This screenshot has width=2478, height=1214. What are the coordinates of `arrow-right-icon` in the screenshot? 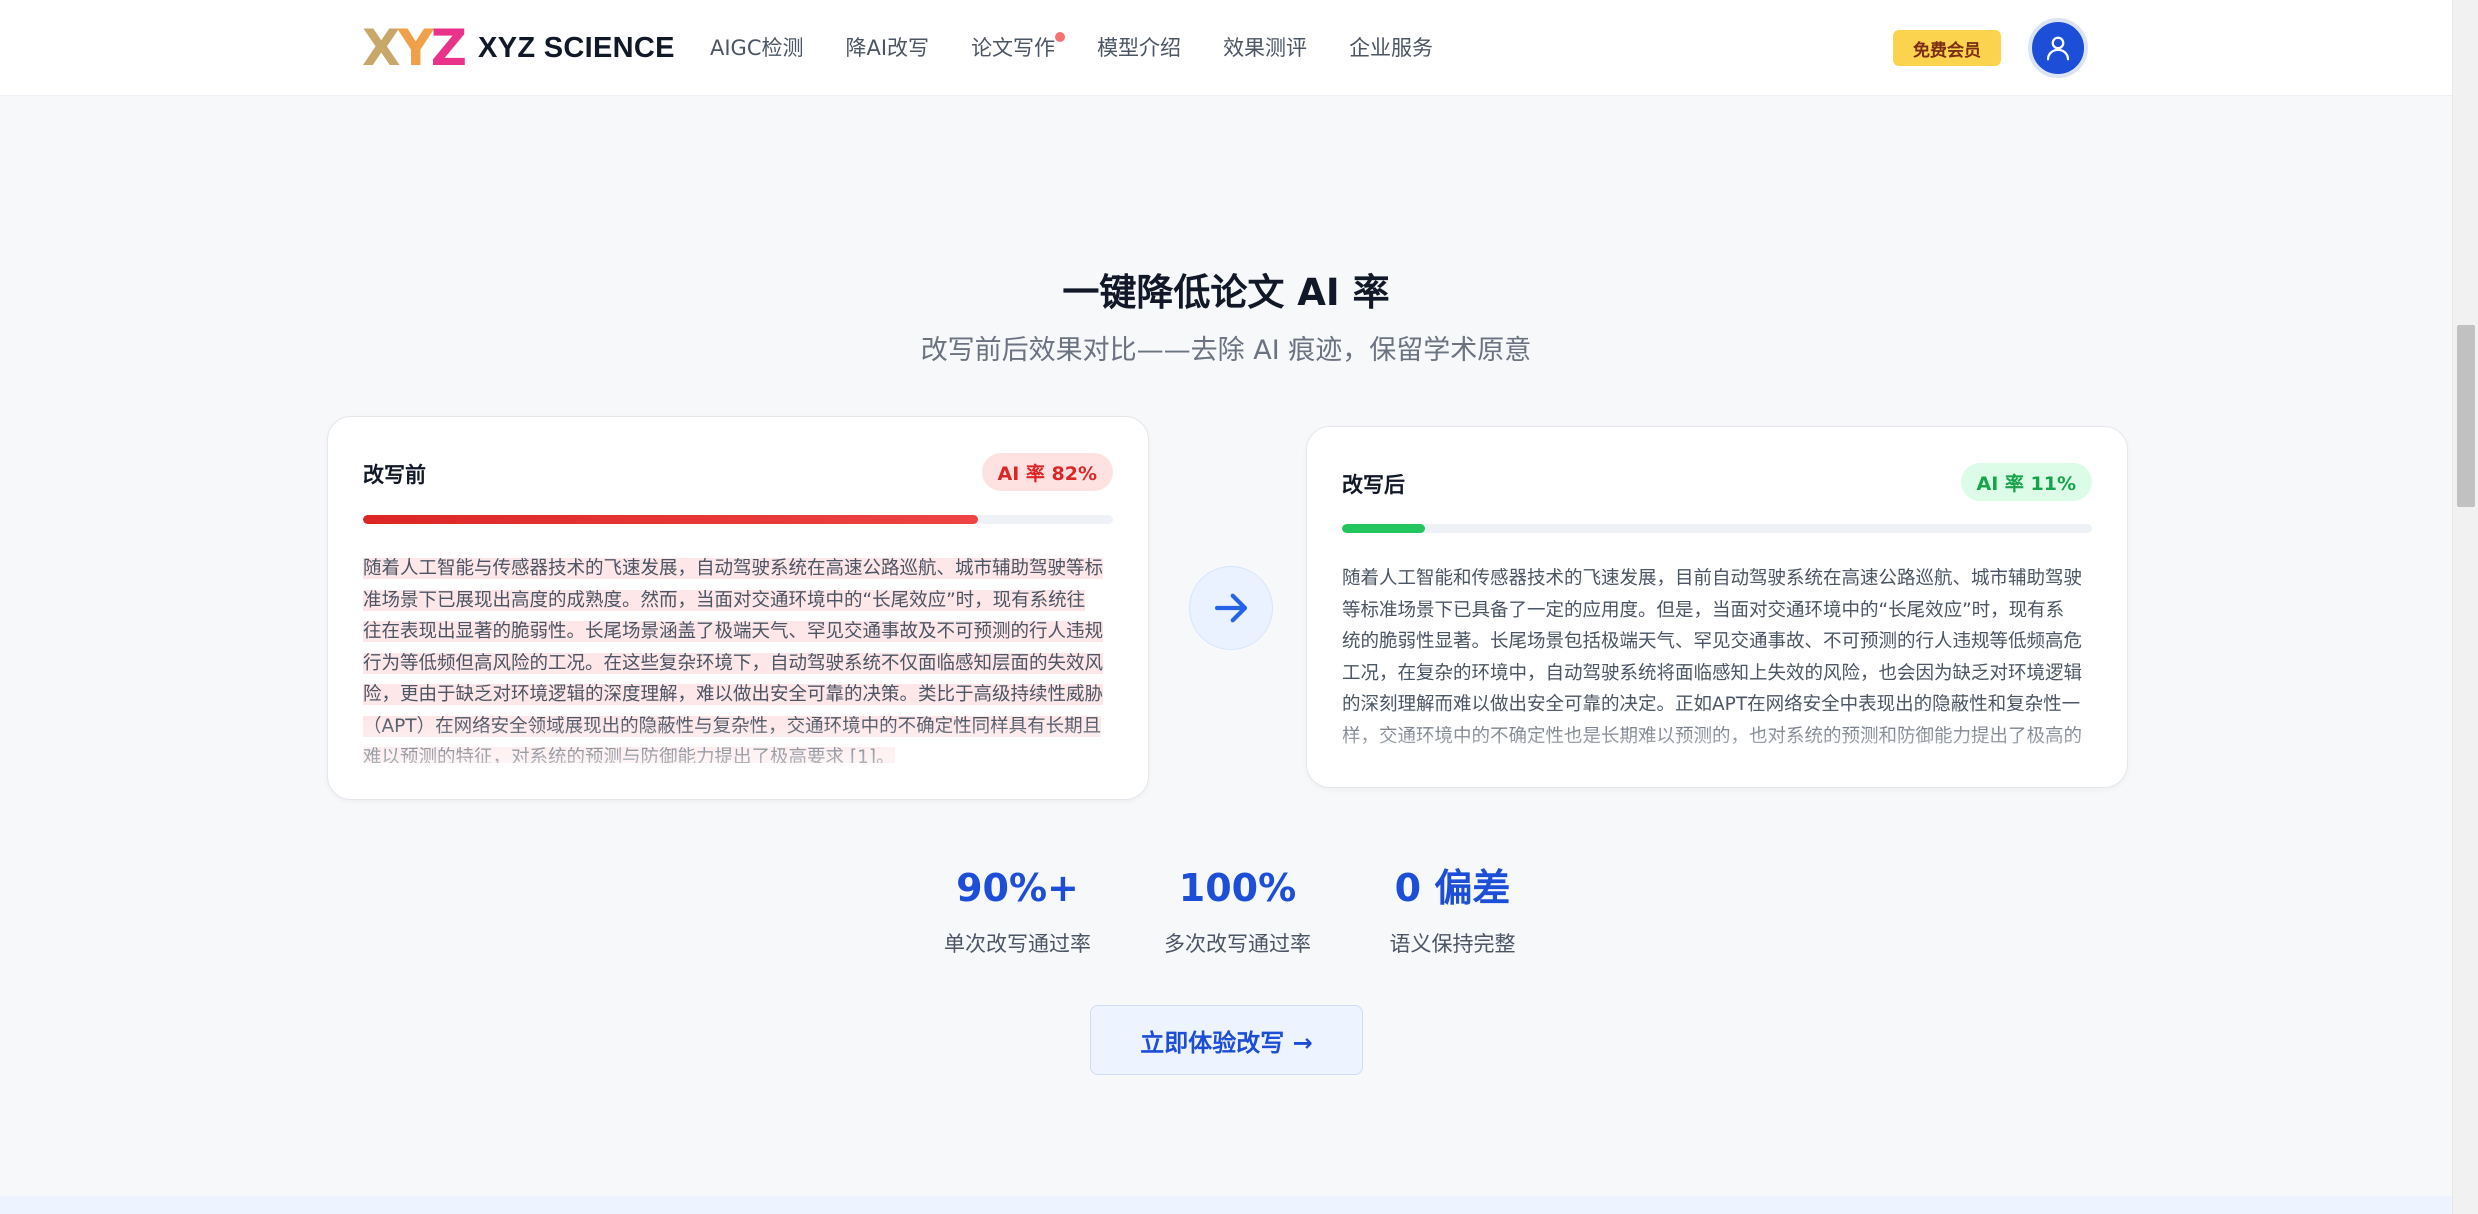 It's located at (1231, 608).